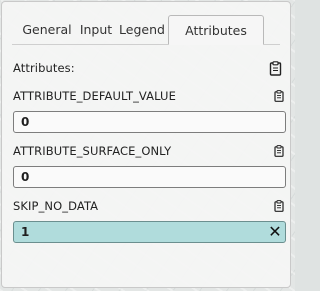 This screenshot has height=291, width=320. I want to click on tab-legend: Legend, so click(142, 29).